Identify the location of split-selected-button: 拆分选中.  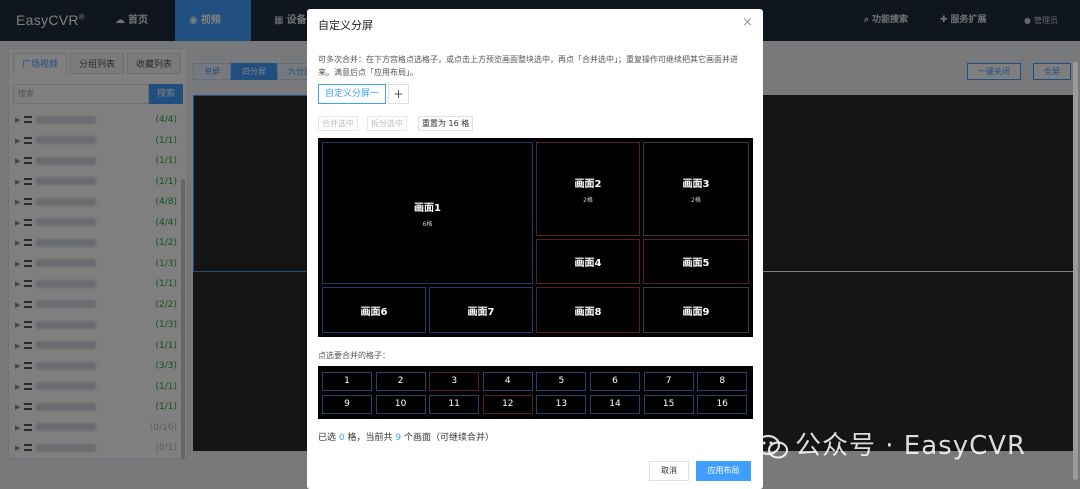
(387, 123).